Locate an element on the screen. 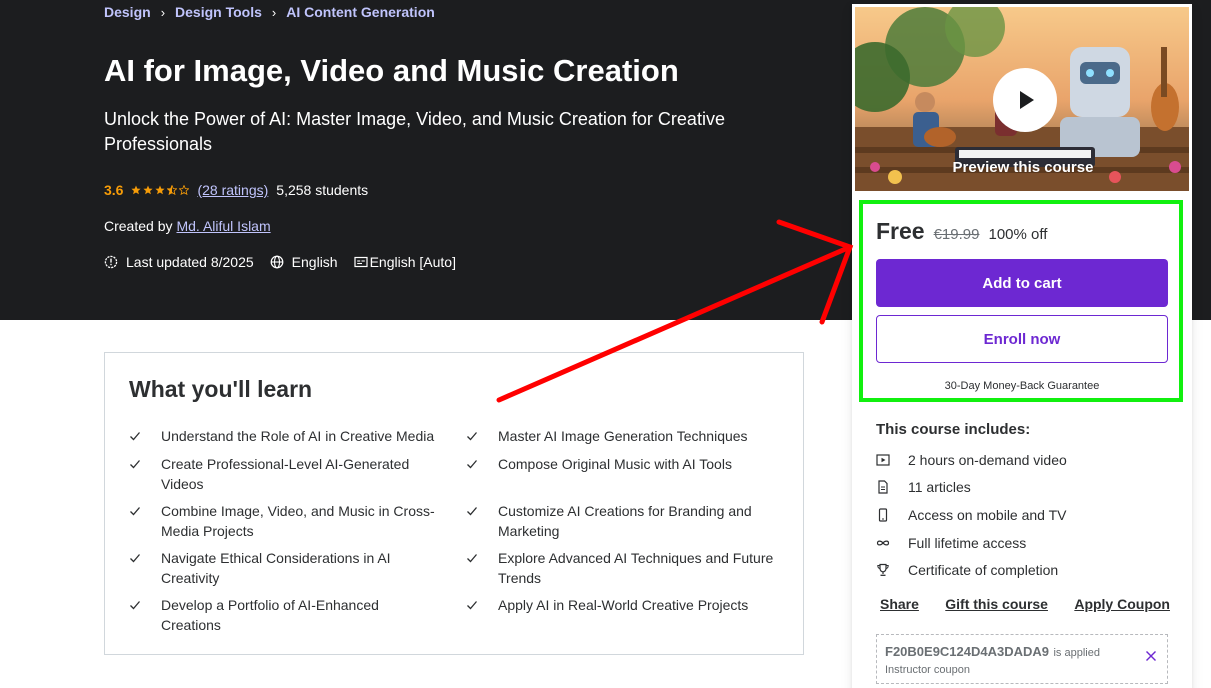 Image resolution: width=1211 pixels, height=688 pixels. star-empty-icon is located at coordinates (184, 190).